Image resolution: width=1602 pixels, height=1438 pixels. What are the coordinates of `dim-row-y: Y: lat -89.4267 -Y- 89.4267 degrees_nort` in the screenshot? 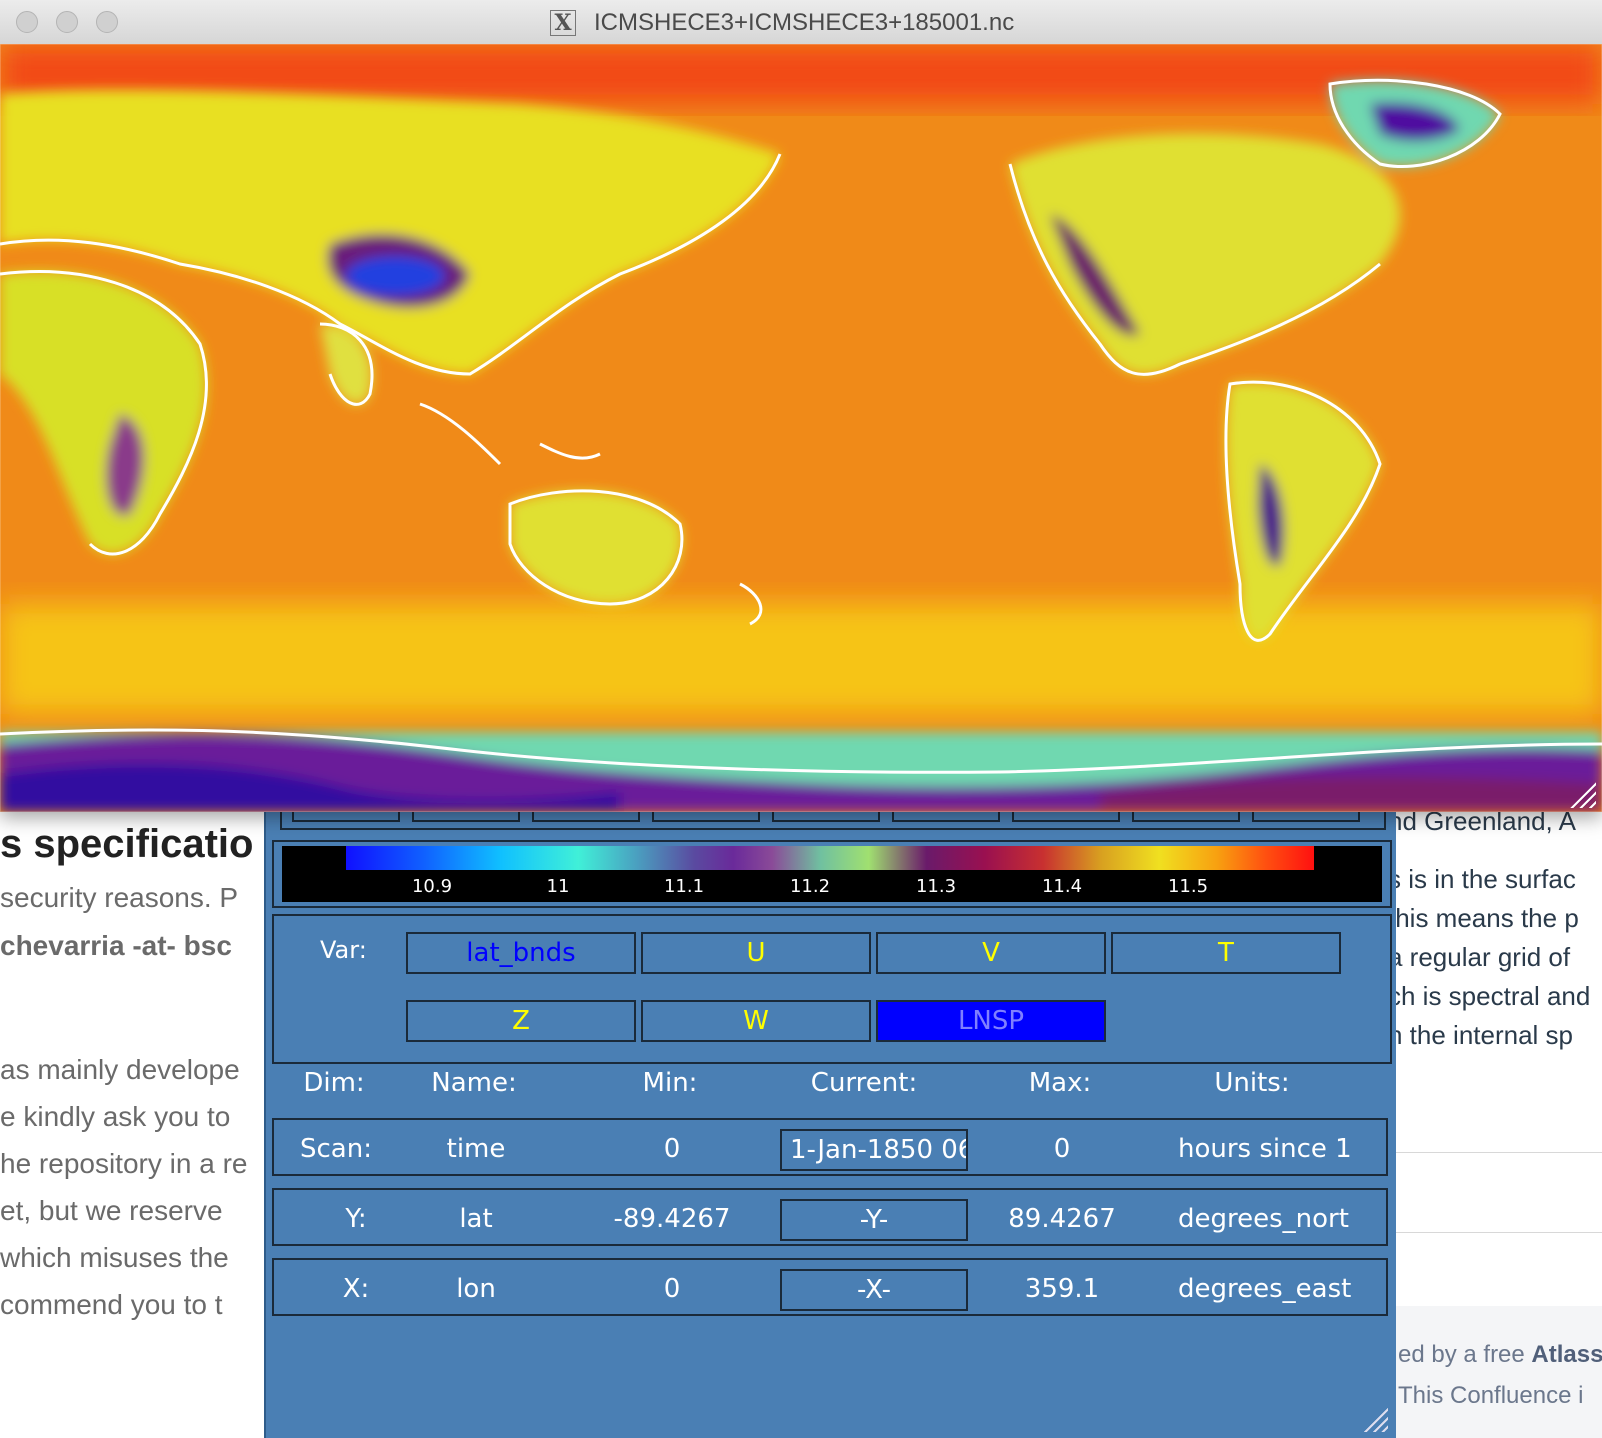 It's located at (830, 1217).